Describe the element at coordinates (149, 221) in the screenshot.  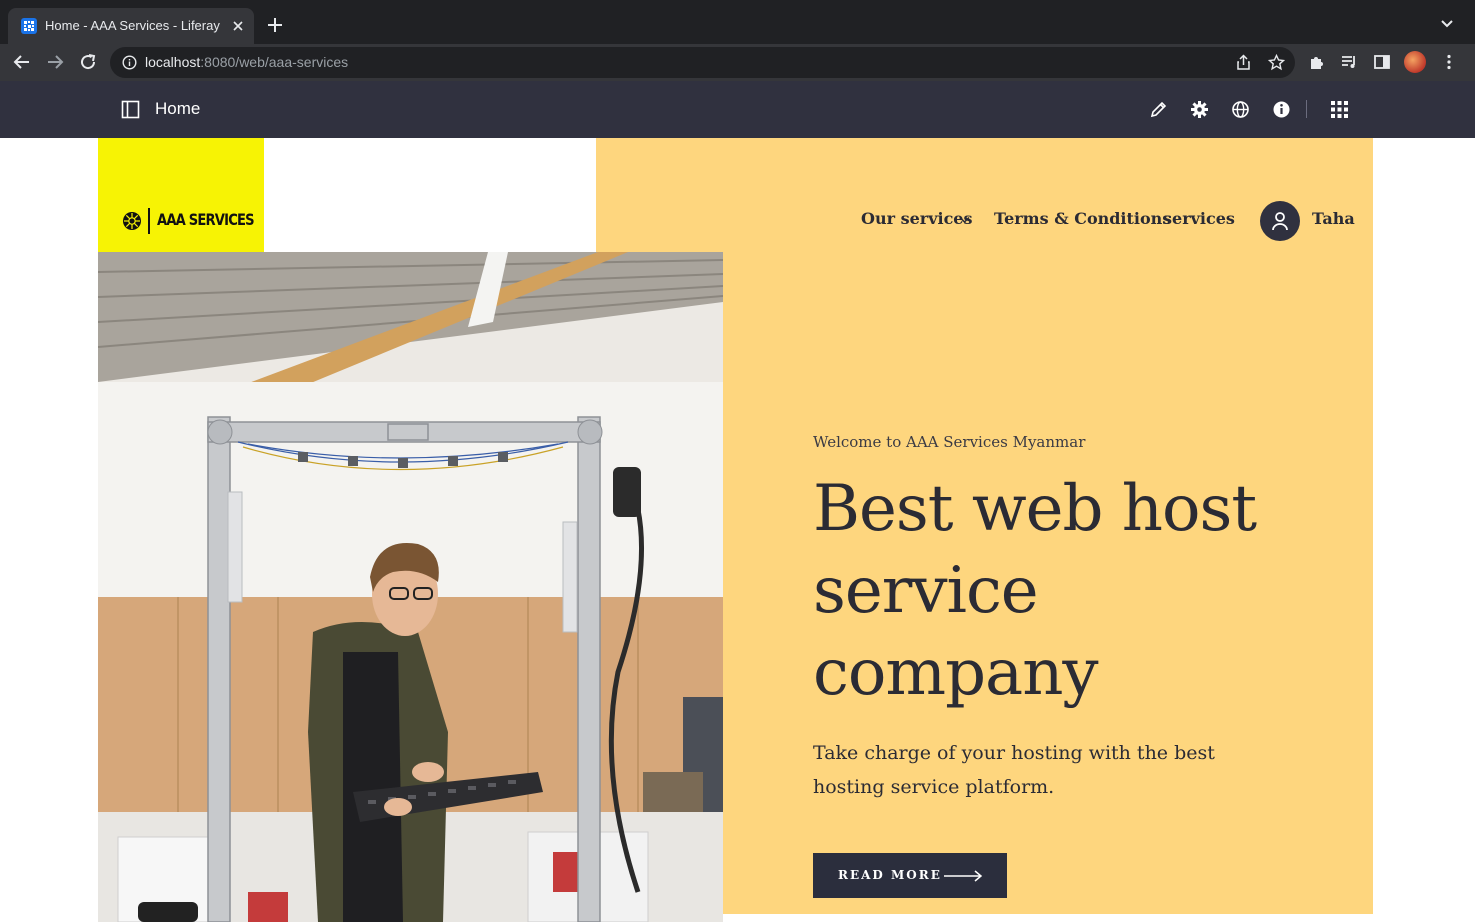
I see `logo-divider` at that location.